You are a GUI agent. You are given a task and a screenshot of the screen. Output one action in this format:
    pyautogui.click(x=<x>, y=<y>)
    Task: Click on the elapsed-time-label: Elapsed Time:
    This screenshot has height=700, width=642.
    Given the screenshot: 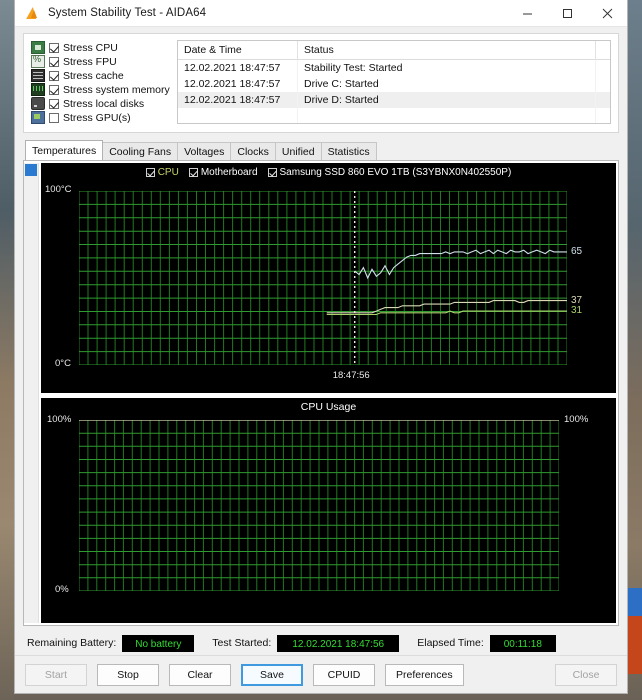 What is the action you would take?
    pyautogui.click(x=450, y=643)
    